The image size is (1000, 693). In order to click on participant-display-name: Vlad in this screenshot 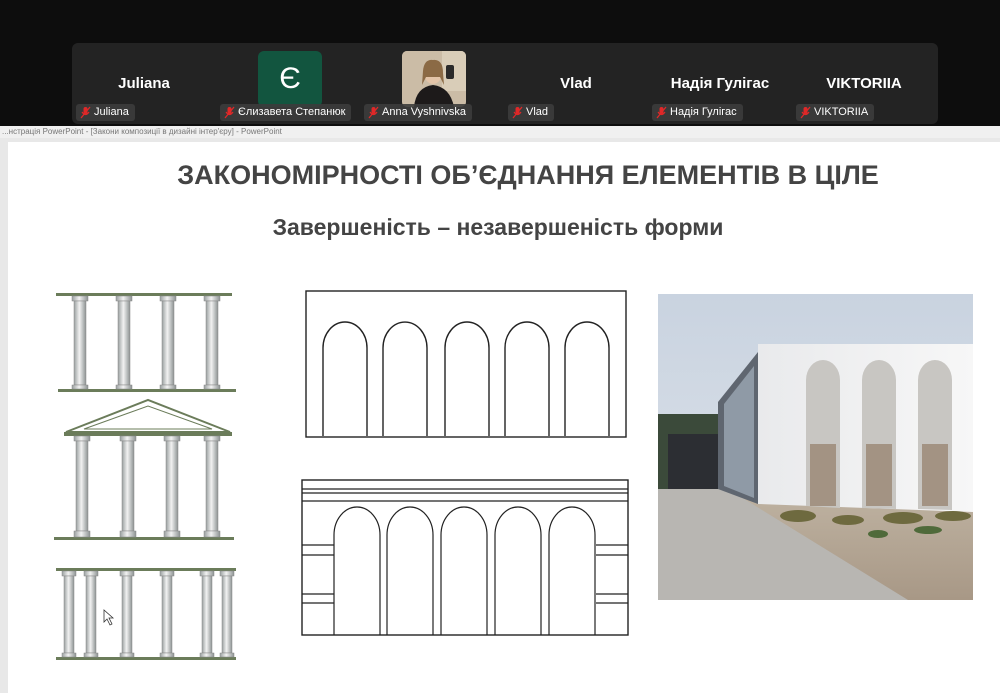, I will do `click(576, 83)`.